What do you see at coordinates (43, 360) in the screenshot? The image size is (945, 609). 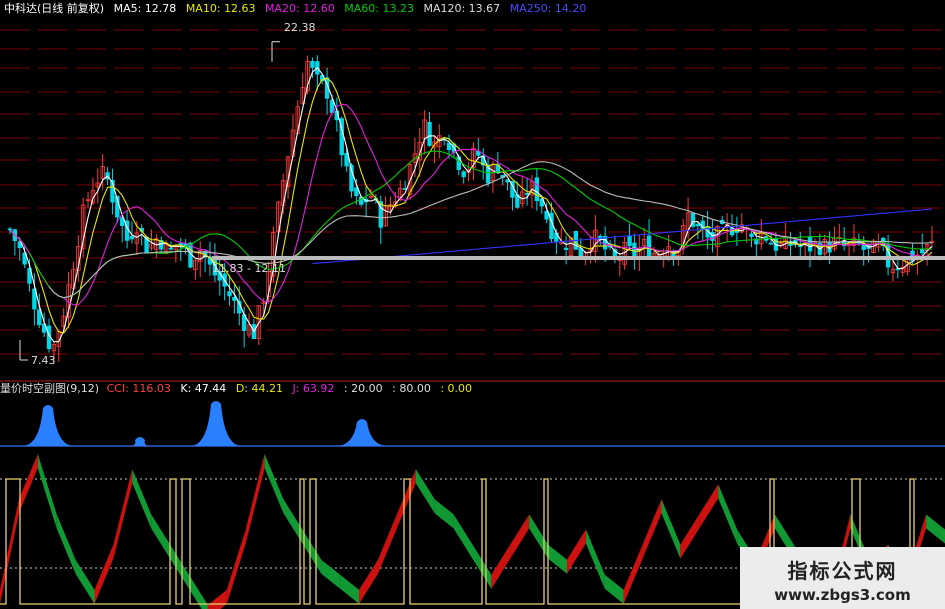 I see `low-price-label: 7.43` at bounding box center [43, 360].